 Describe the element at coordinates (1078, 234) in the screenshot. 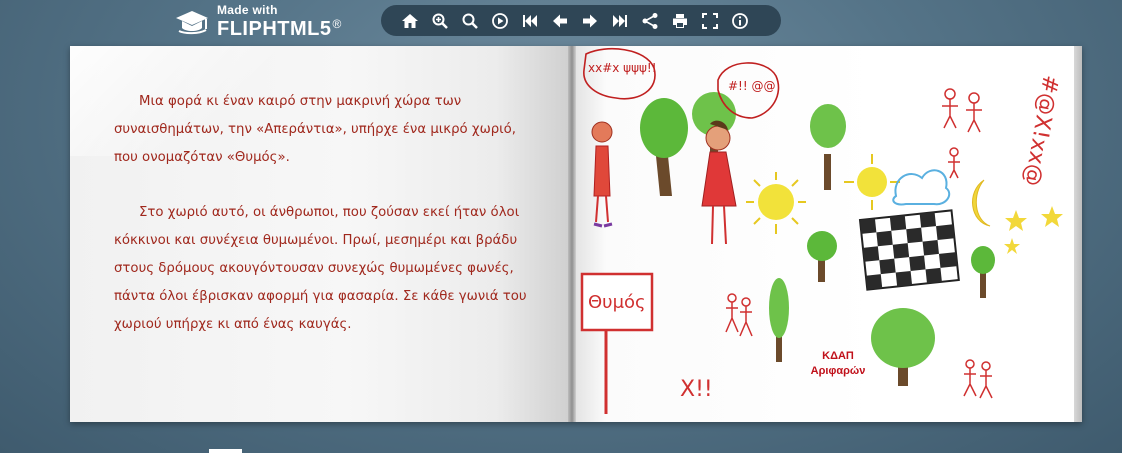

I see `page-edge` at that location.